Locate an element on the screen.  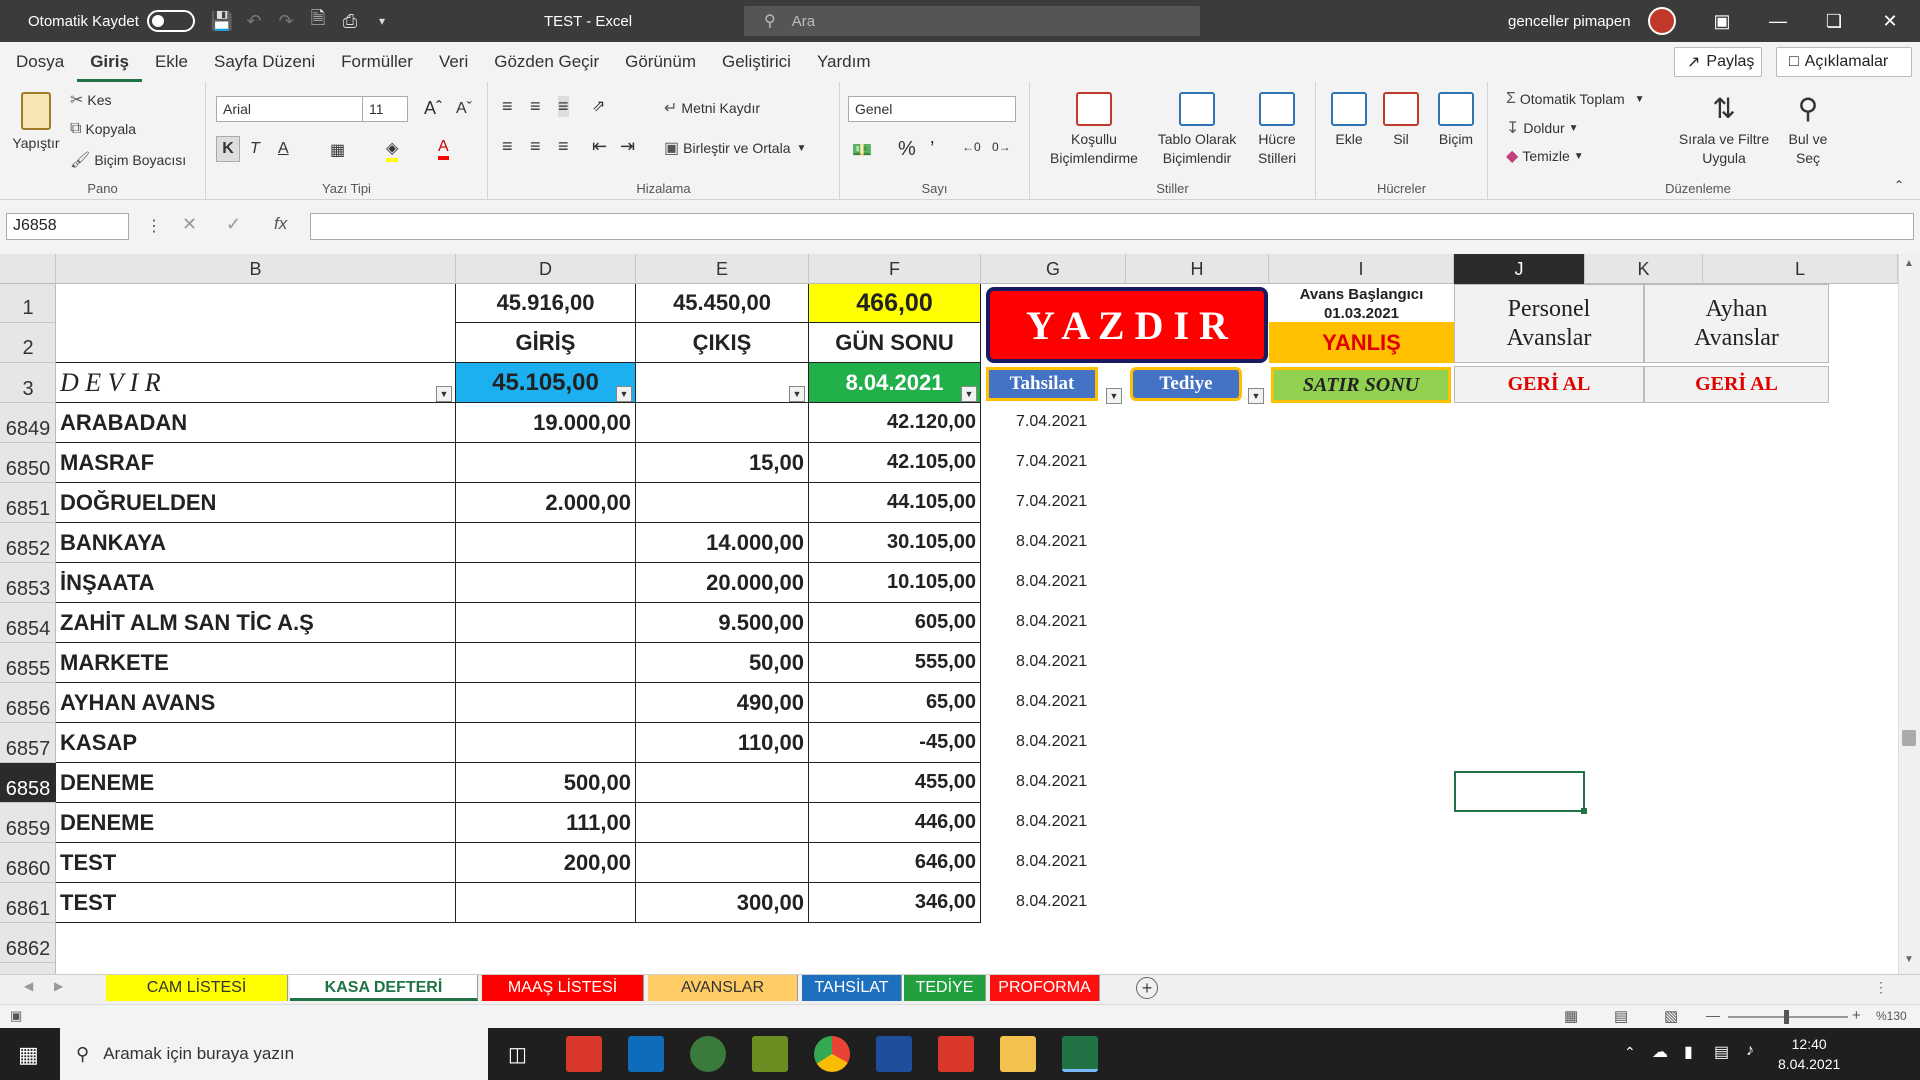
taskbar-search: ⚲ Aramak için buraya yazın is located at coordinates (274, 1054).